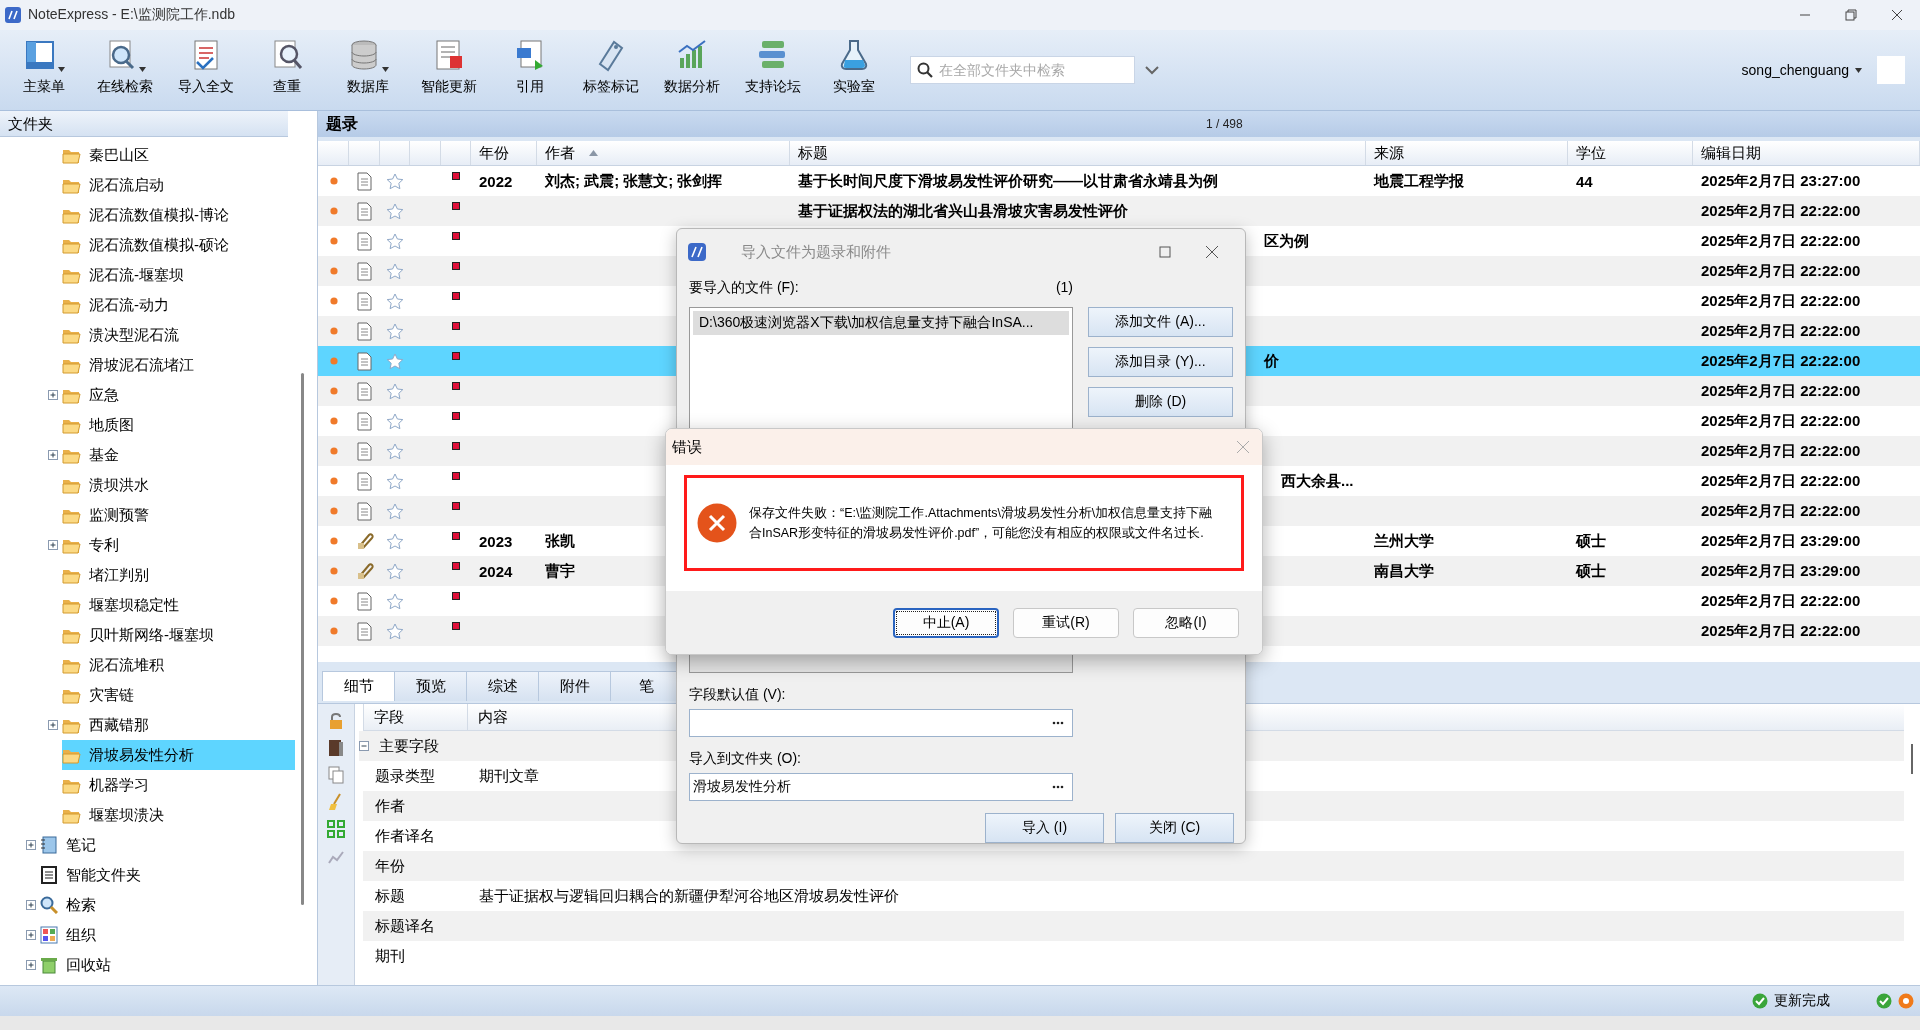 The width and height of the screenshot is (1920, 1030). I want to click on group-label: 主要字段, so click(409, 746).